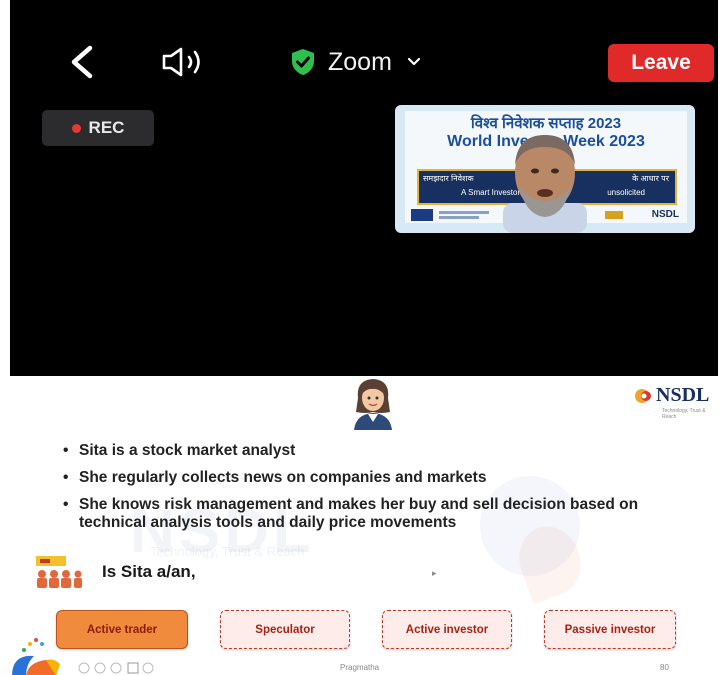  I want to click on option-passive-investor: Passive investor, so click(610, 629).